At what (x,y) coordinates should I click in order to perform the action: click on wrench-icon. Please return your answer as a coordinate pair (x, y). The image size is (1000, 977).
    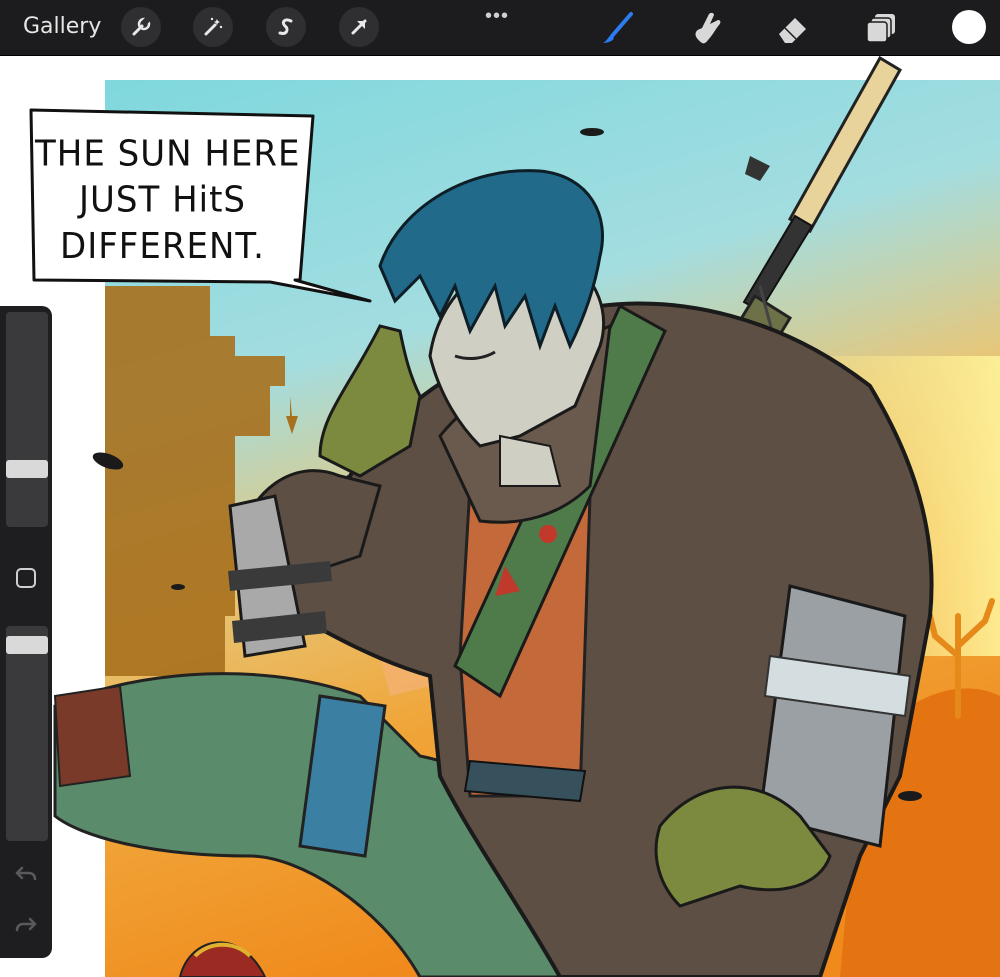
    Looking at the image, I should click on (141, 26).